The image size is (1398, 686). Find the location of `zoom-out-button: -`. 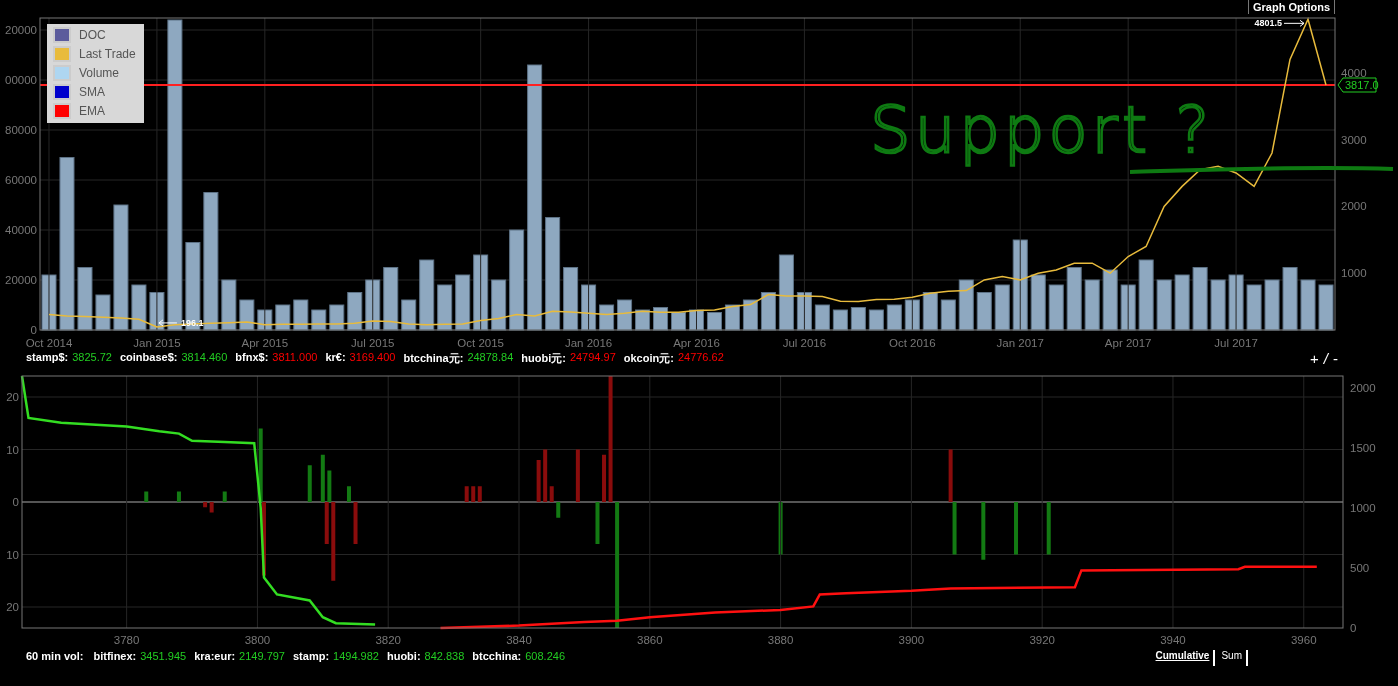

zoom-out-button: - is located at coordinates (1335, 358).